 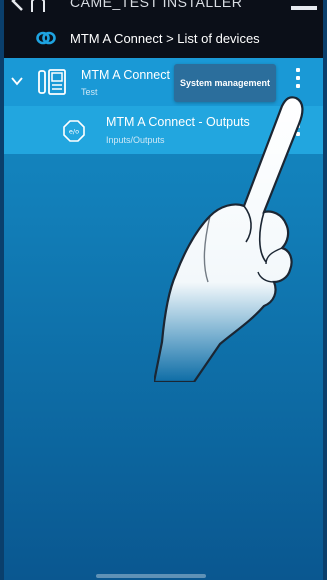 I want to click on home-icon, so click(x=38, y=6).